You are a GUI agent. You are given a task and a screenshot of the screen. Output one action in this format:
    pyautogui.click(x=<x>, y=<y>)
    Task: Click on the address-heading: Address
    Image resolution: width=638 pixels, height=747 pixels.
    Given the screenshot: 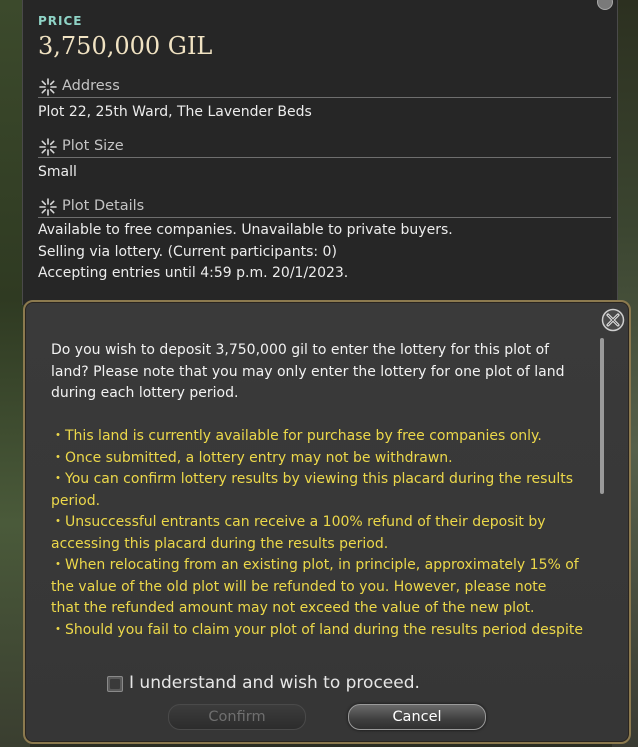 What is the action you would take?
    pyautogui.click(x=91, y=86)
    